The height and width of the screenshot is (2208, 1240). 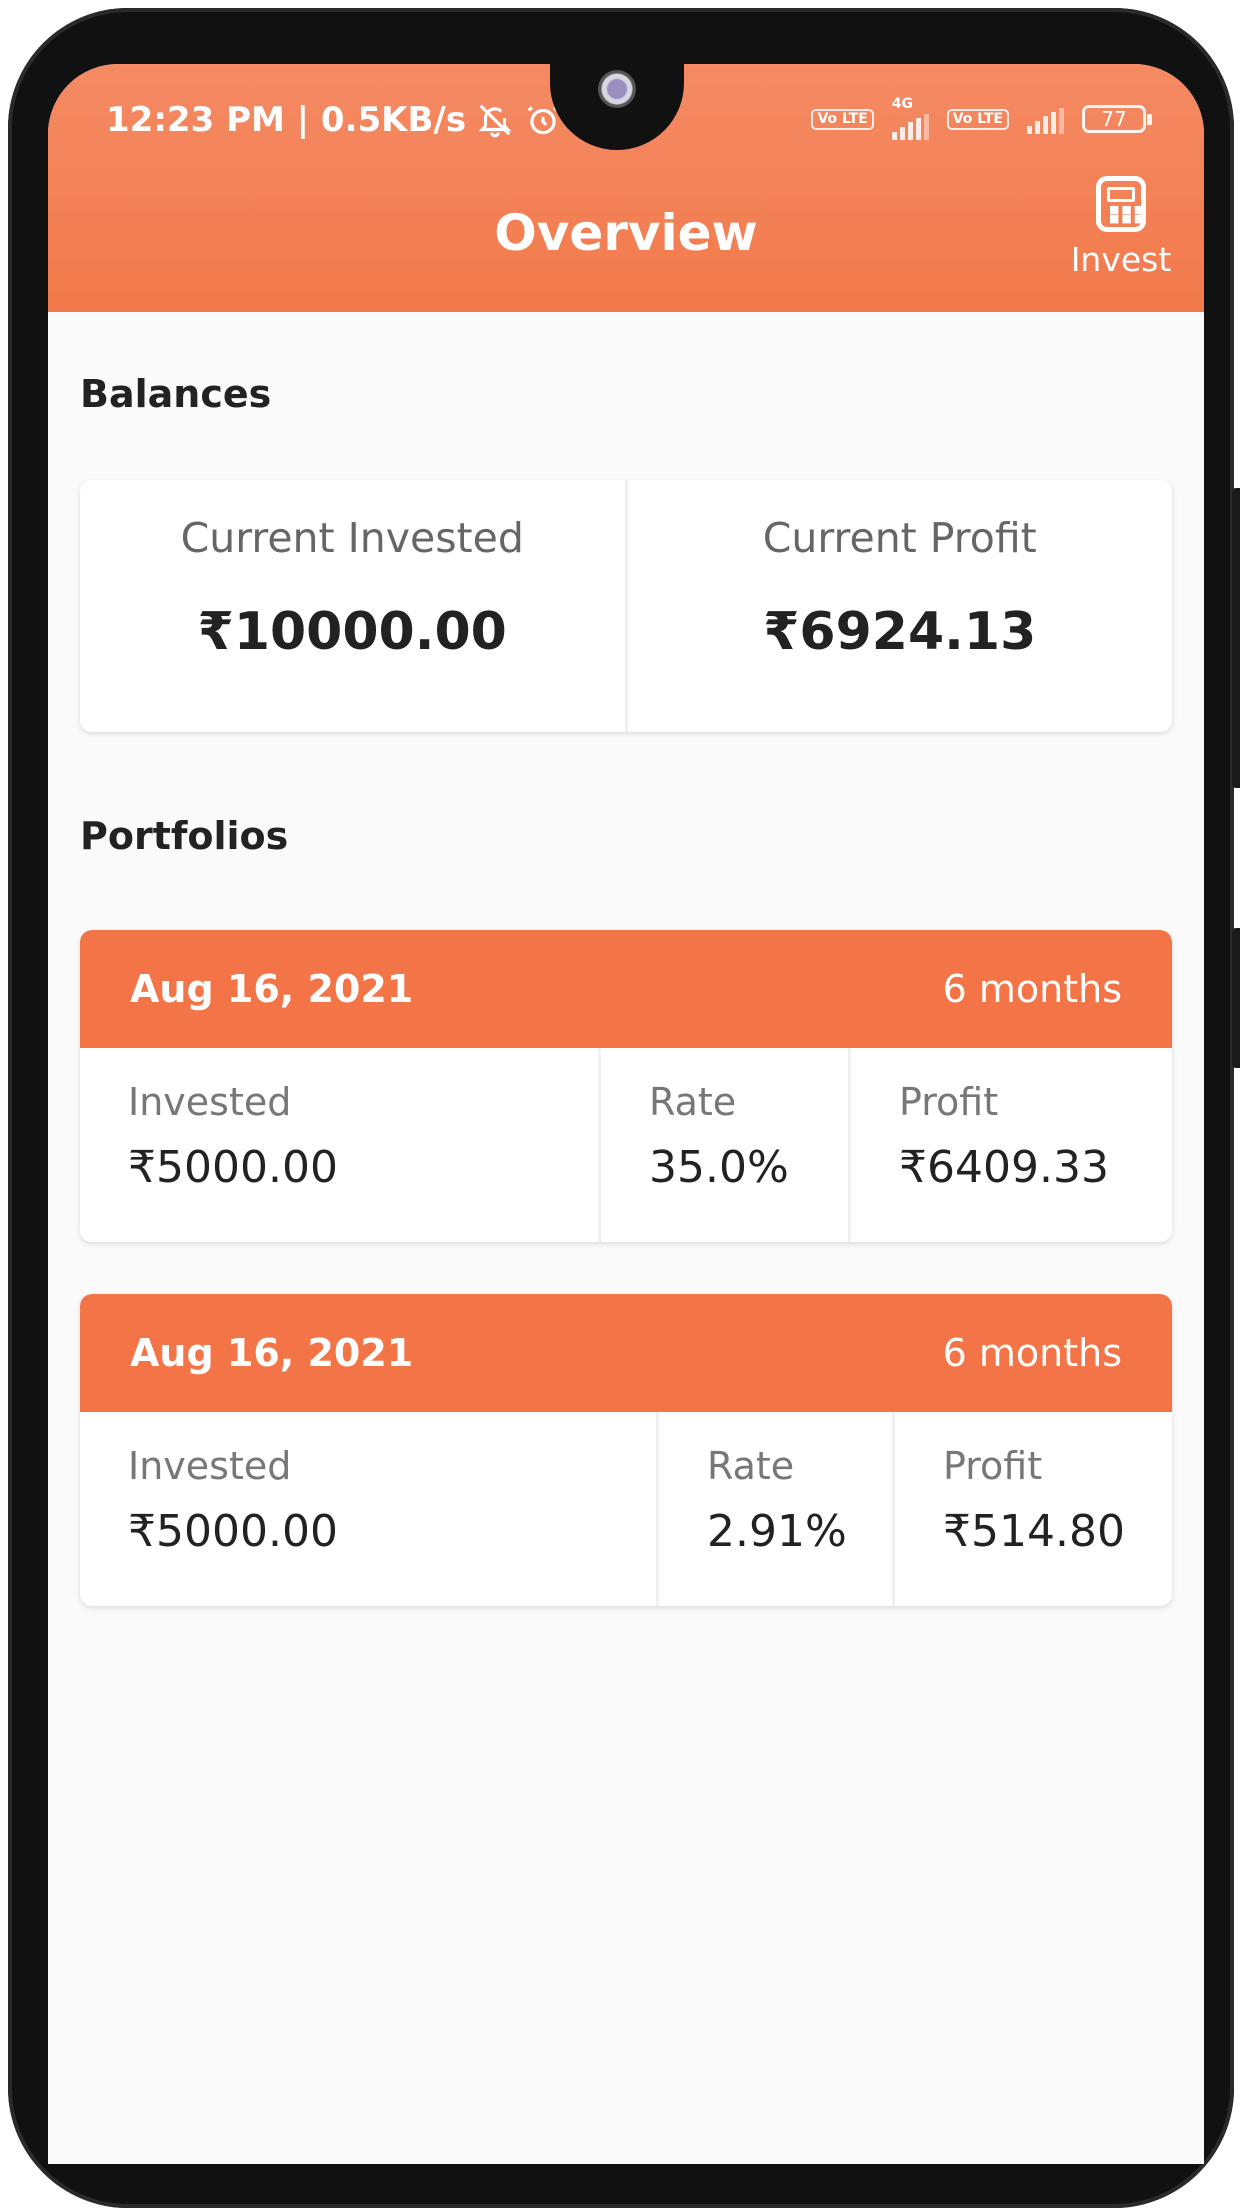 I want to click on calculator-icon: ■■■ ■■■, so click(x=1121, y=204).